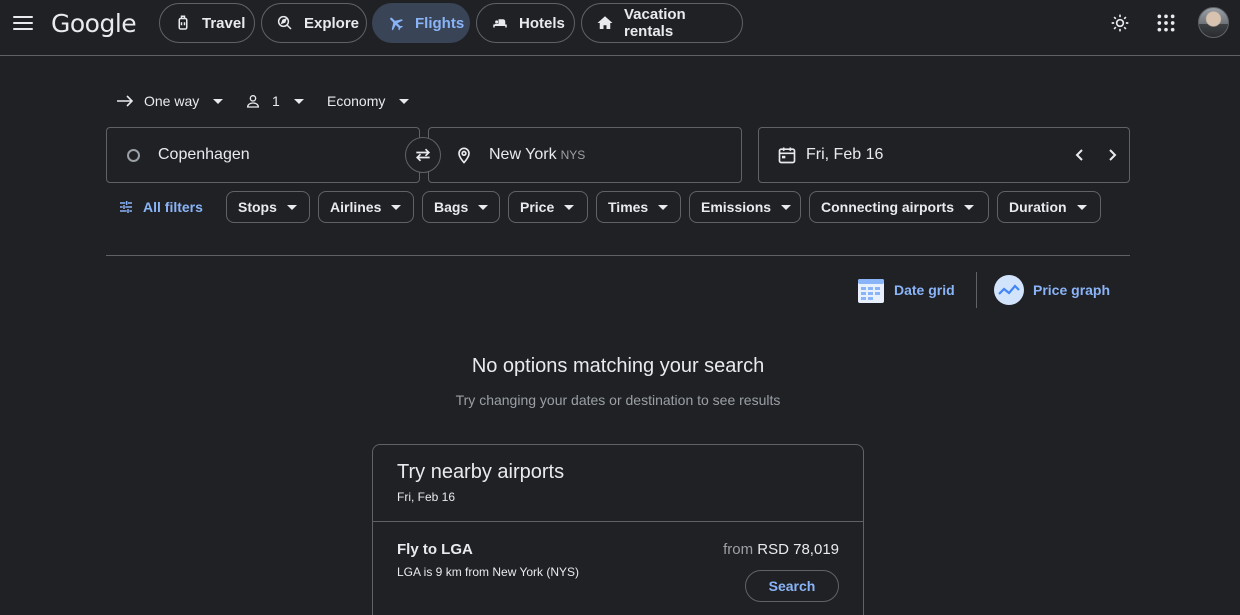 The width and height of the screenshot is (1240, 615). I want to click on nav-flights: Flights, so click(421, 23).